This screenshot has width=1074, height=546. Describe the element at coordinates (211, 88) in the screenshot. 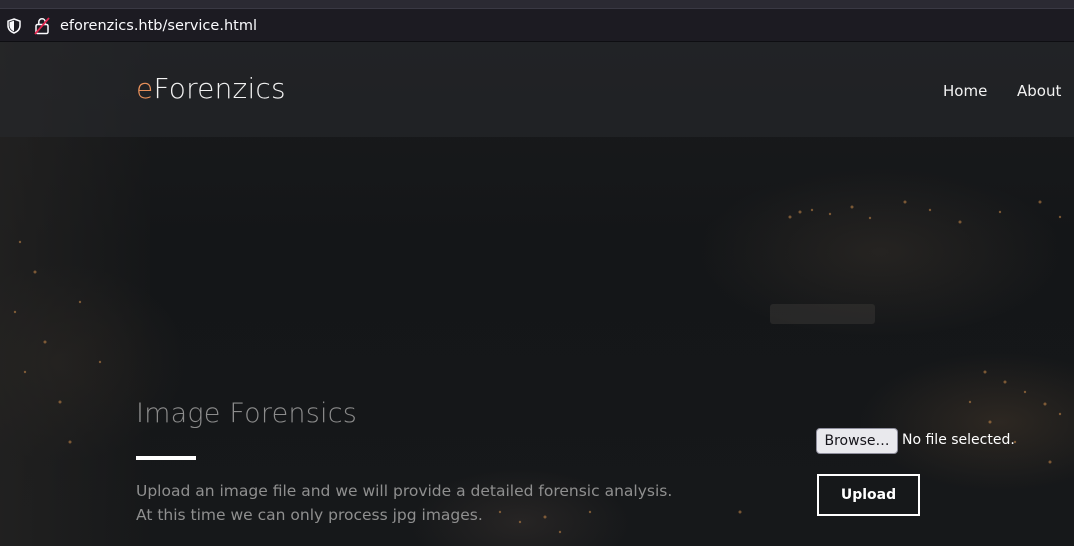

I see `site-logo: eForenzics` at that location.